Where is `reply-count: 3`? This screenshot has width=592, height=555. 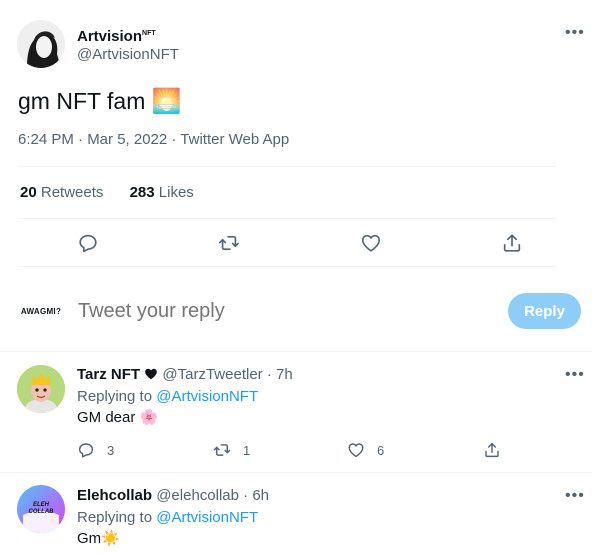 reply-count: 3 is located at coordinates (111, 450).